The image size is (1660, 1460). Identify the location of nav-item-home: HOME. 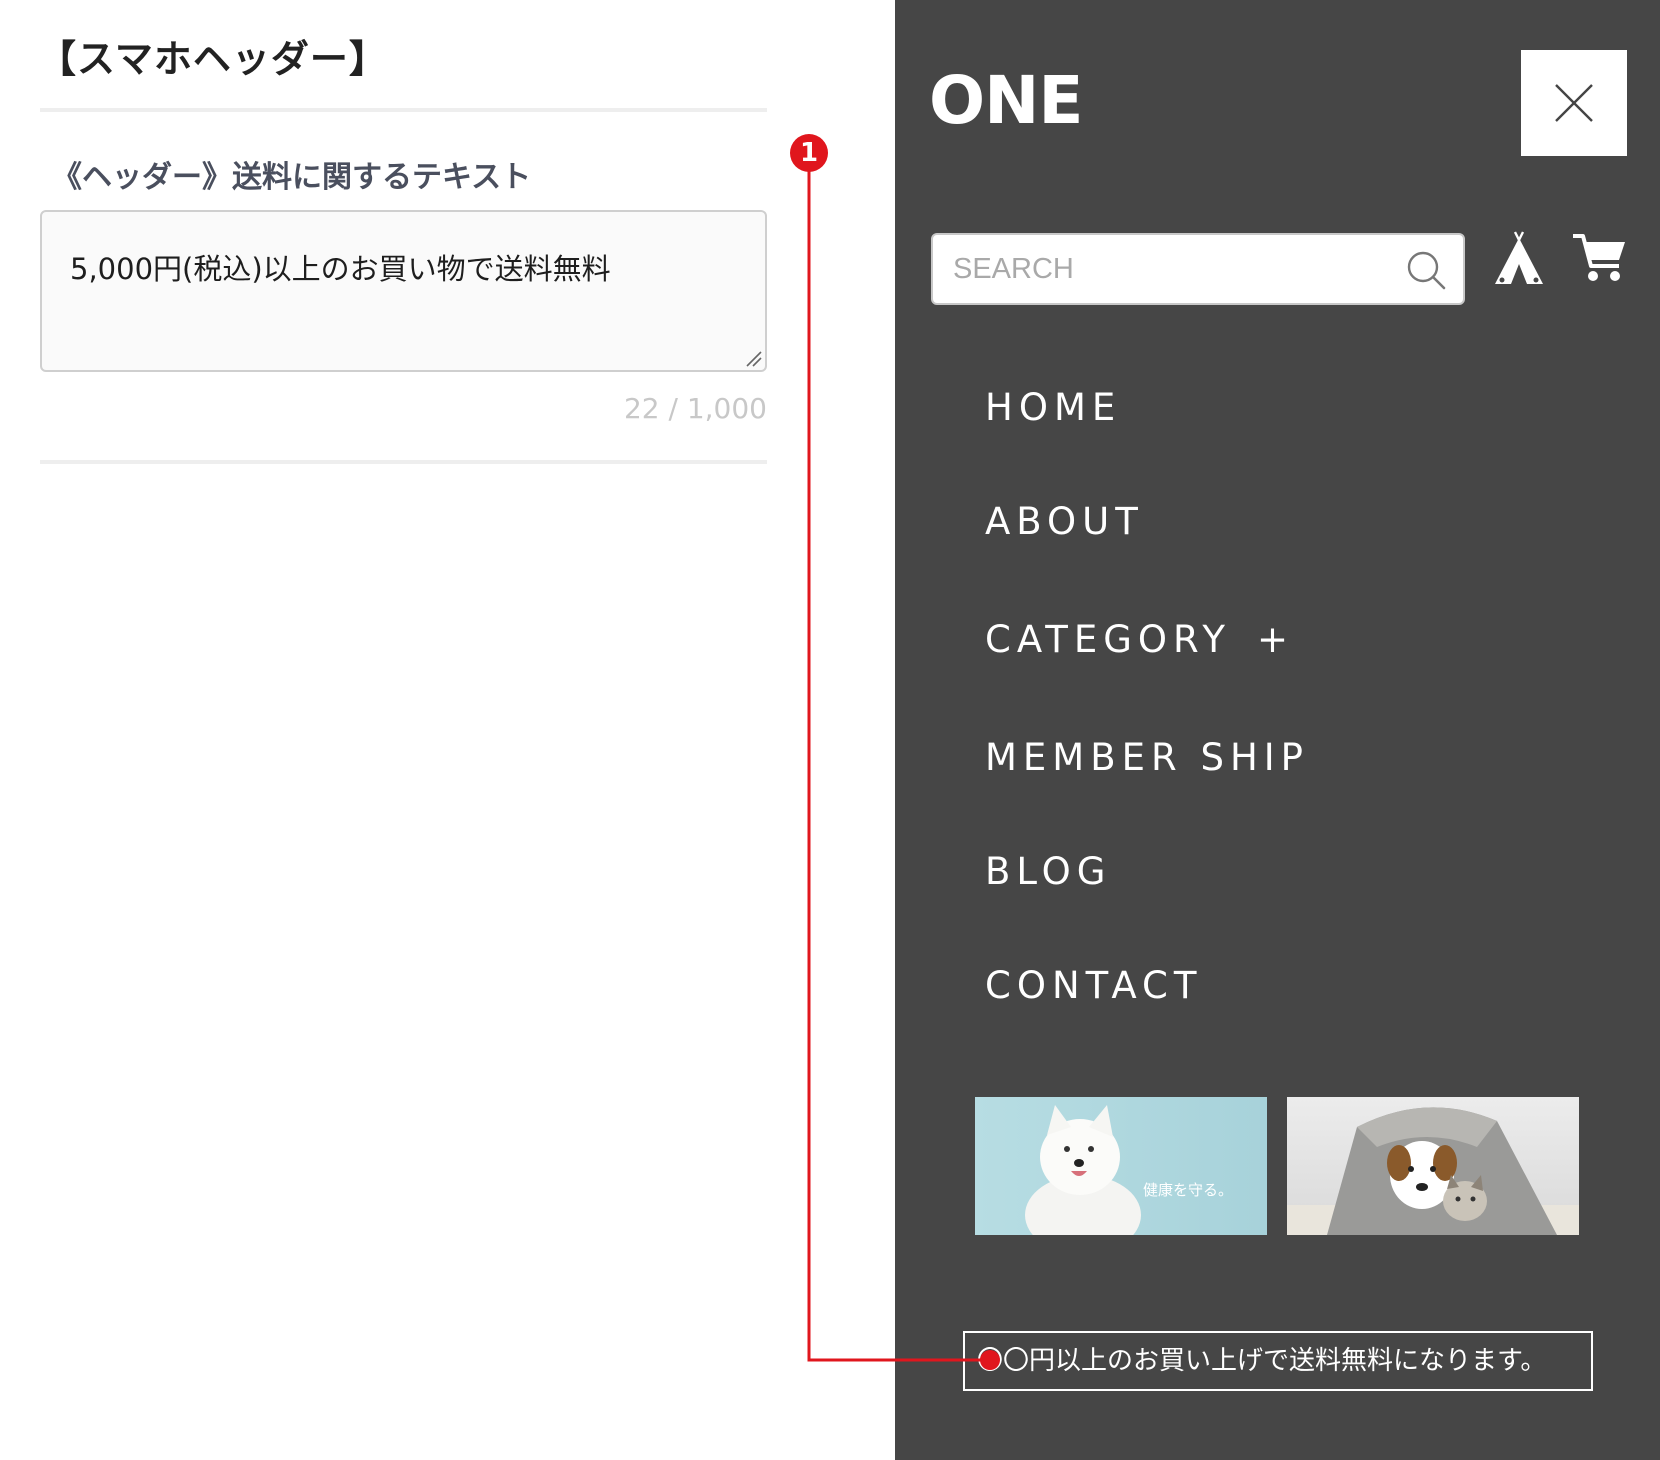
(1053, 407).